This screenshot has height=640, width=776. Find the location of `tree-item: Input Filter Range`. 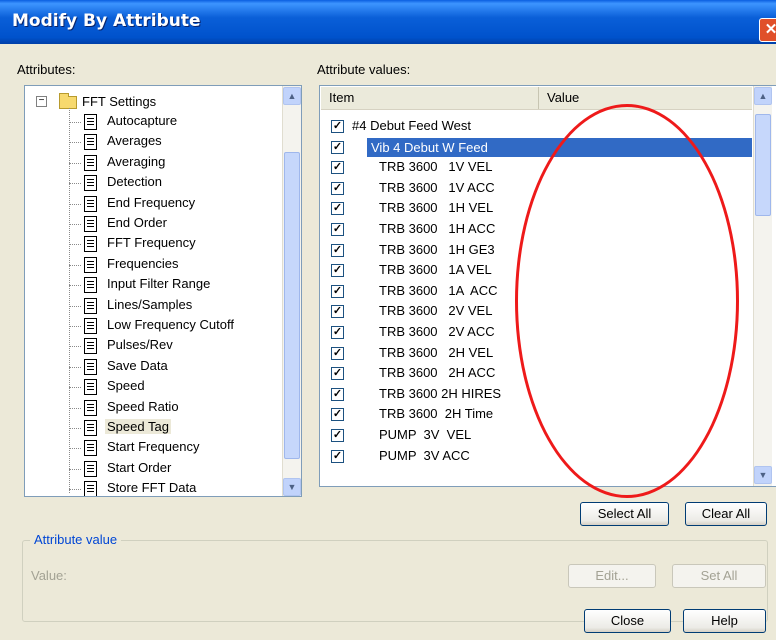

tree-item: Input Filter Range is located at coordinates (152, 285).